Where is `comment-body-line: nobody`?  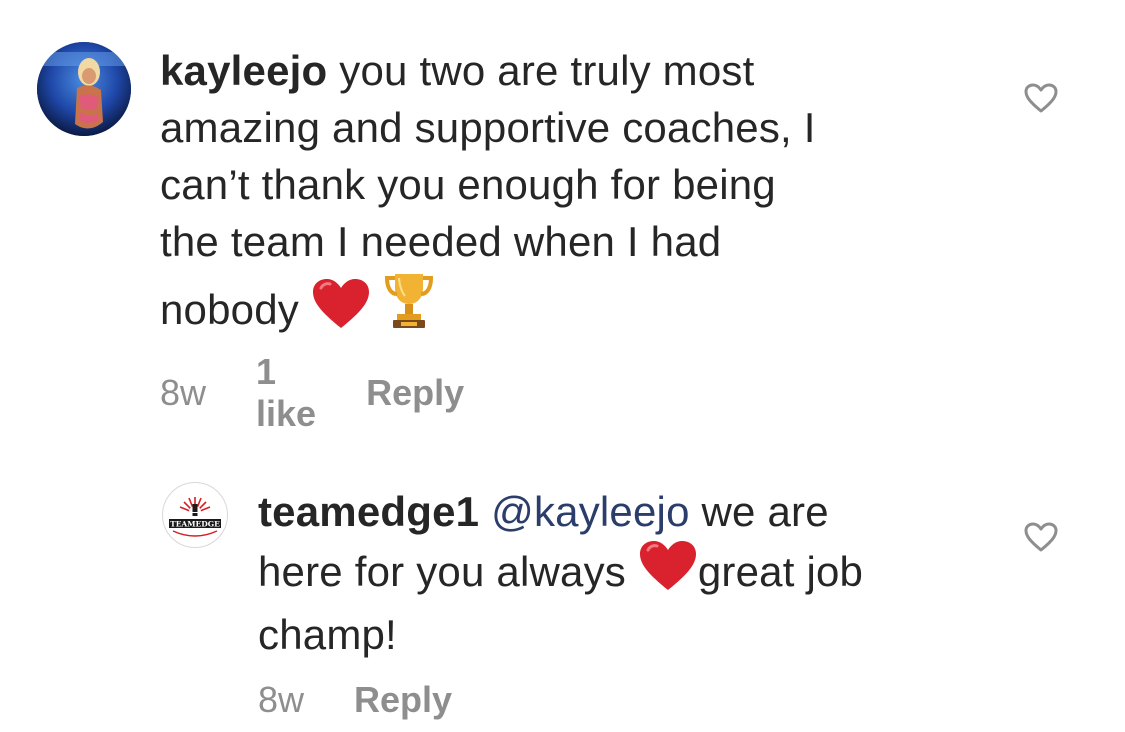 comment-body-line: nobody is located at coordinates (229, 309).